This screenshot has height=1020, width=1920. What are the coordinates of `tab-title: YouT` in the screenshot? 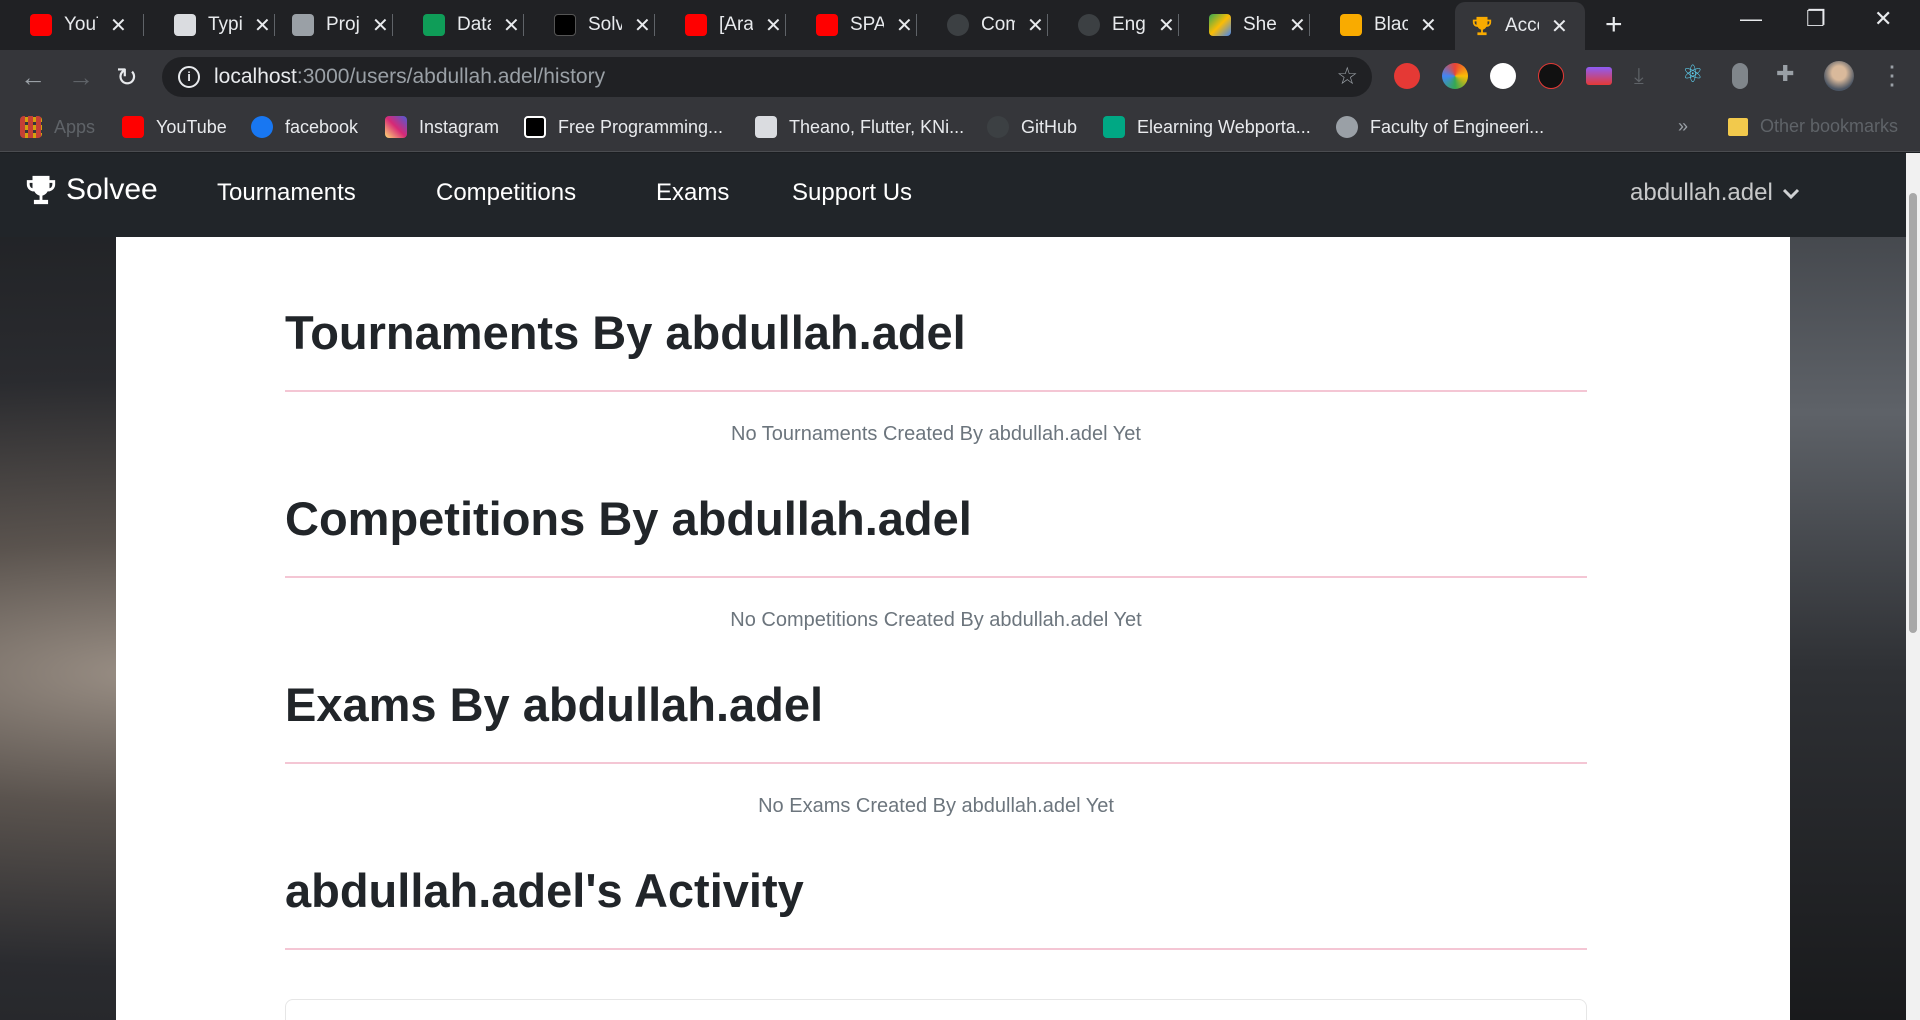 It's located at (81, 24).